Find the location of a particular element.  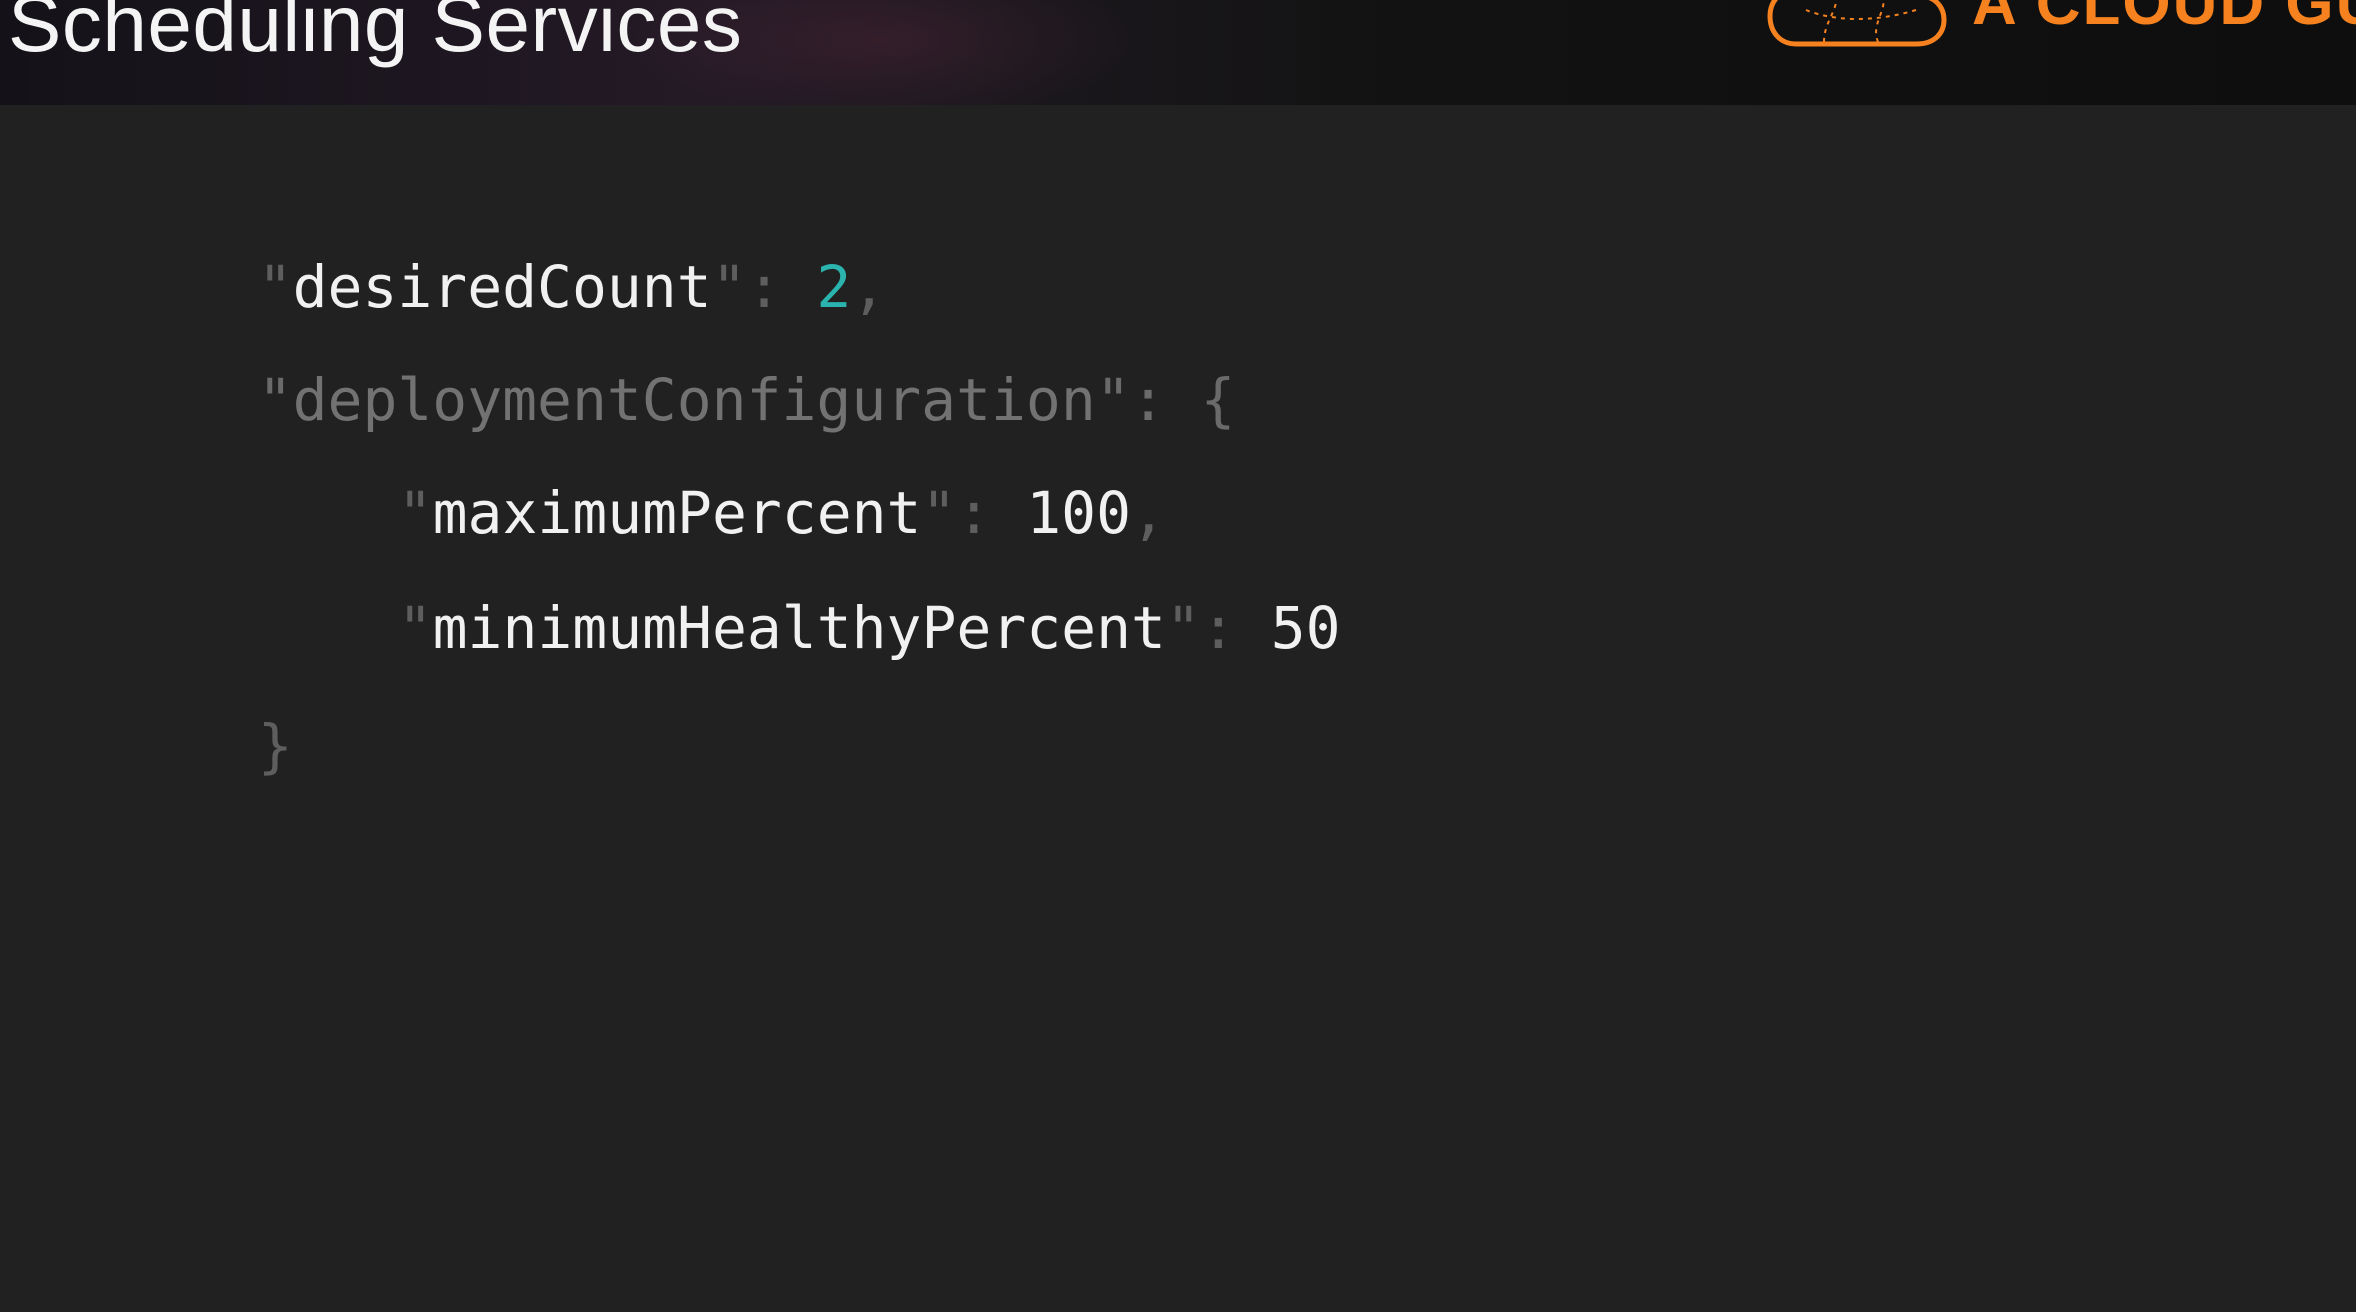

colon: : is located at coordinates (1235, 628).